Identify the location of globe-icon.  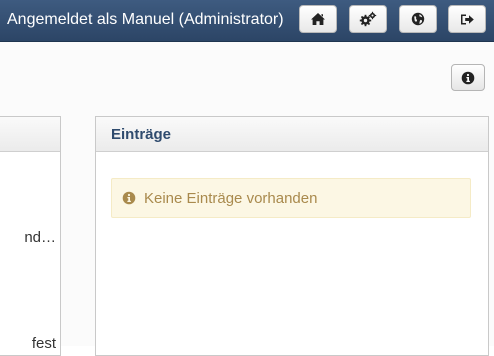
(418, 19).